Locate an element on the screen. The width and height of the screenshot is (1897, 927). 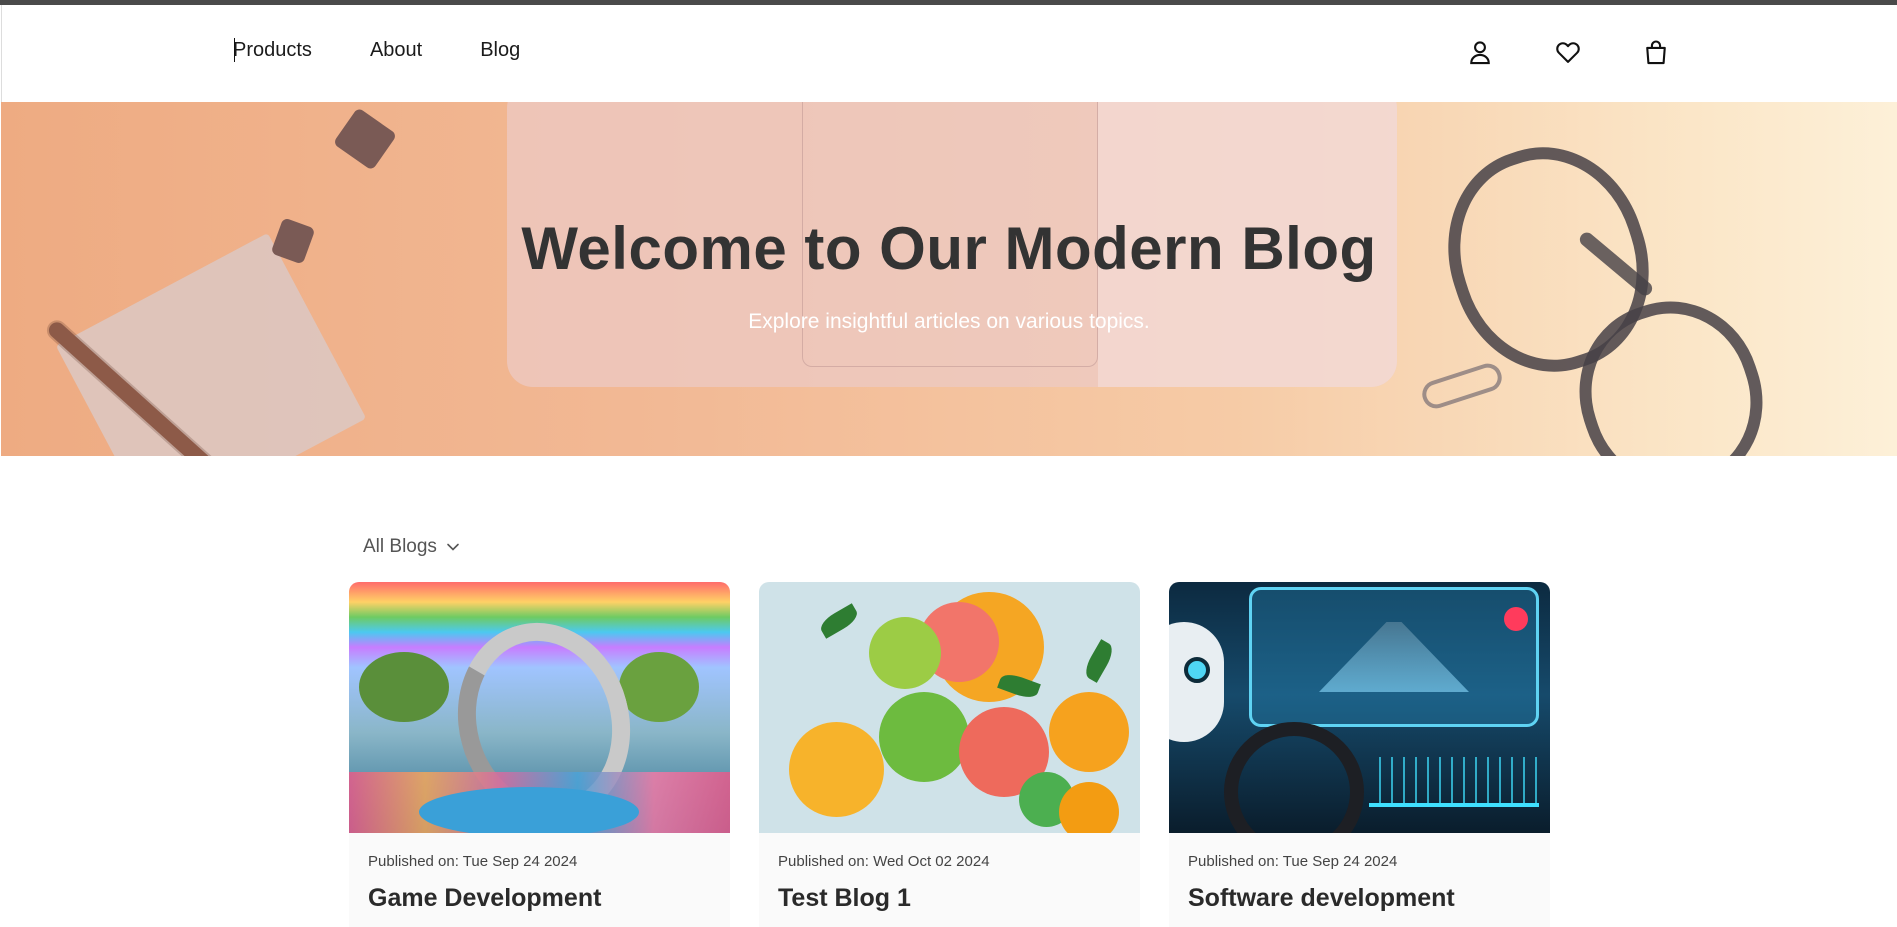
hero-title: Welcome to Our Modern Blog is located at coordinates (949, 248).